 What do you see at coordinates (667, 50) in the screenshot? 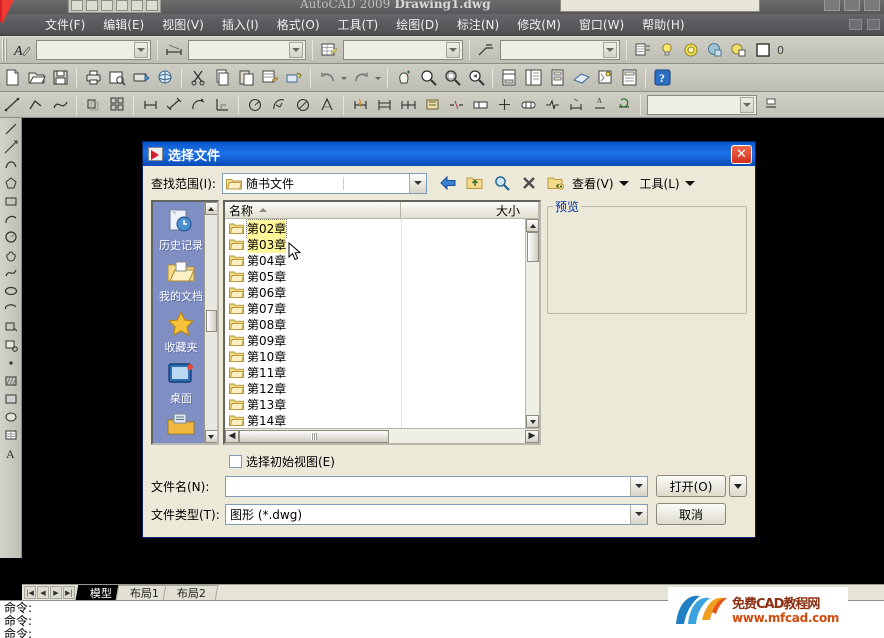
I see `layer-on-off-icon` at bounding box center [667, 50].